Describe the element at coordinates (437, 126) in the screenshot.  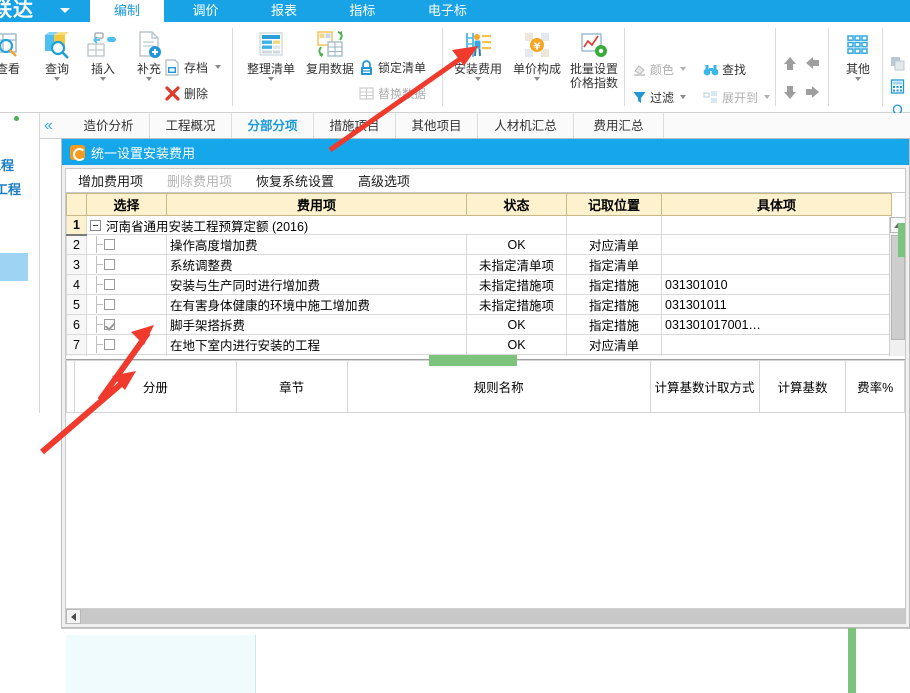
I see `doc-tab-qitaxiangmu: 其他项目` at that location.